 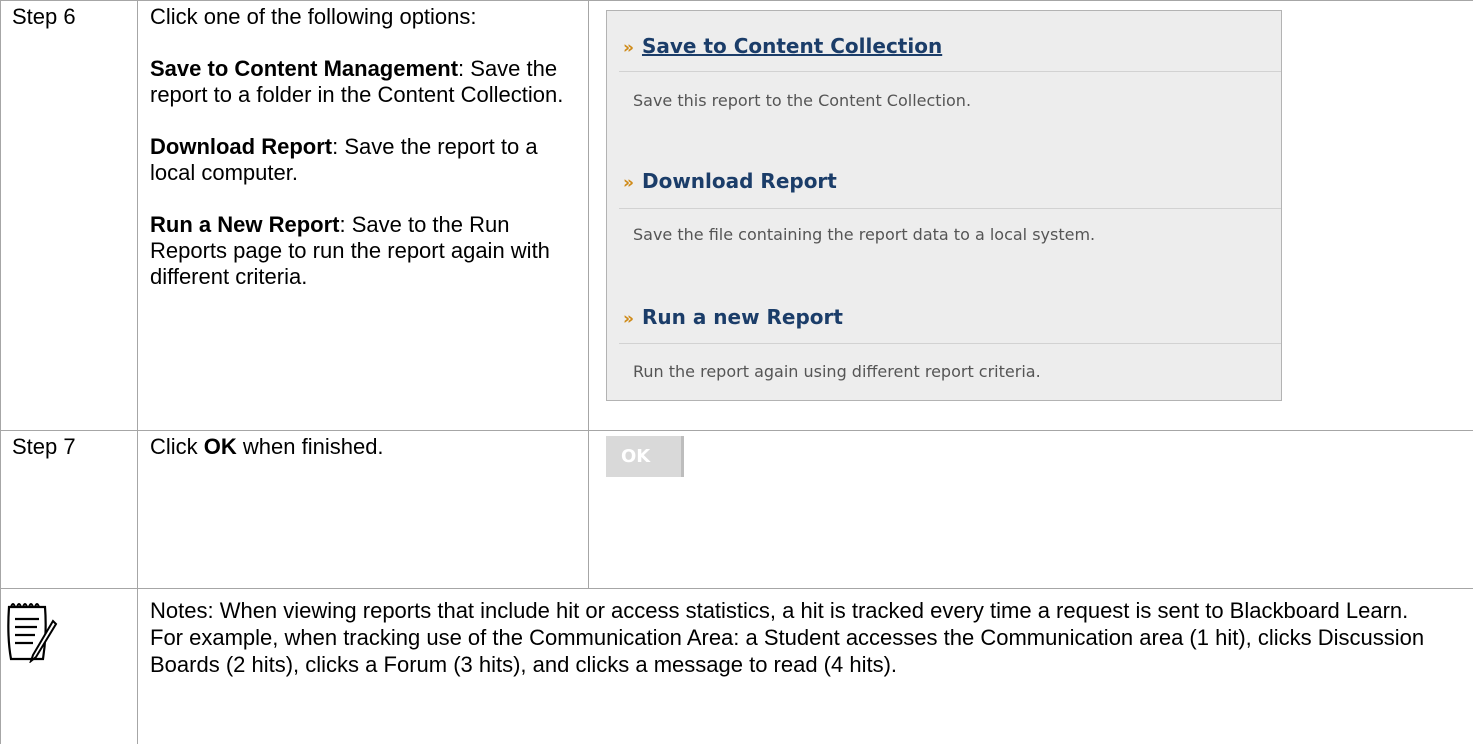 What do you see at coordinates (69, 666) in the screenshot?
I see `notes-icon-cell` at bounding box center [69, 666].